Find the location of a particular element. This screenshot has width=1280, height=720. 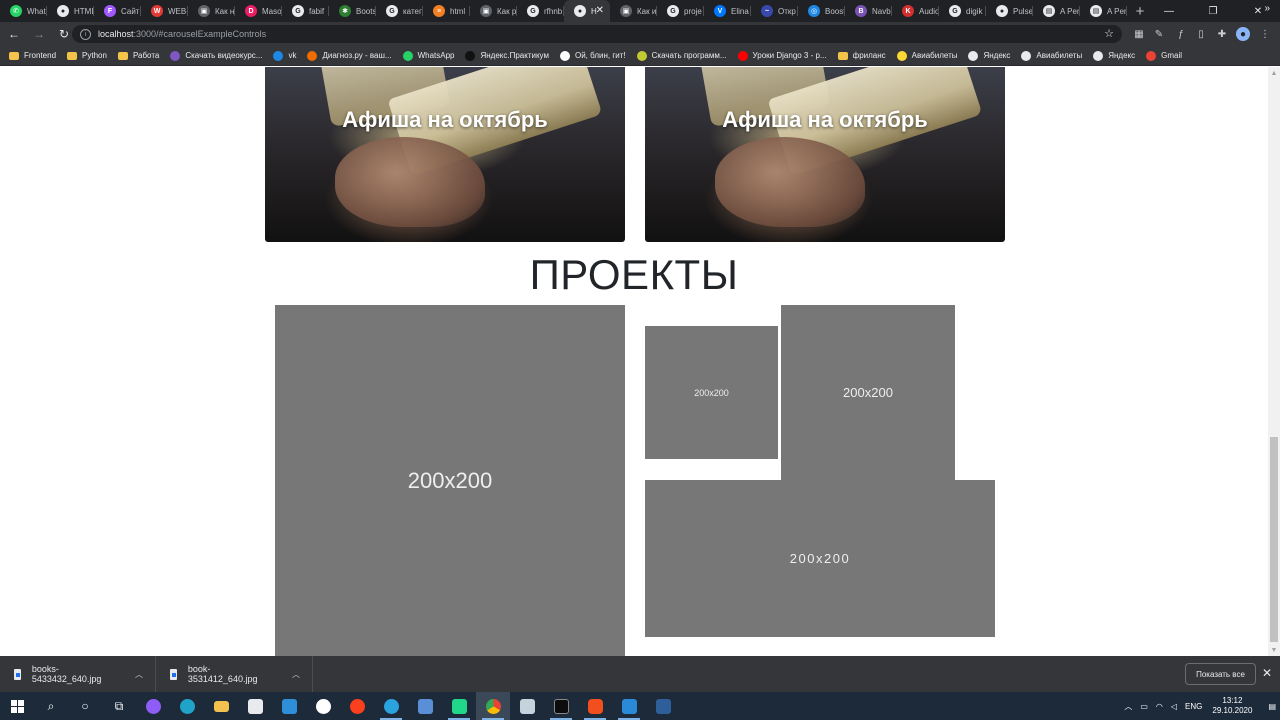

bookmark-link: WhatsApp is located at coordinates (428, 55).